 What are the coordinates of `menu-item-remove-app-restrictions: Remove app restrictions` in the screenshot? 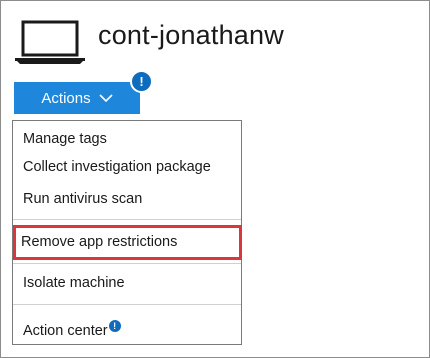 It's located at (99, 242).